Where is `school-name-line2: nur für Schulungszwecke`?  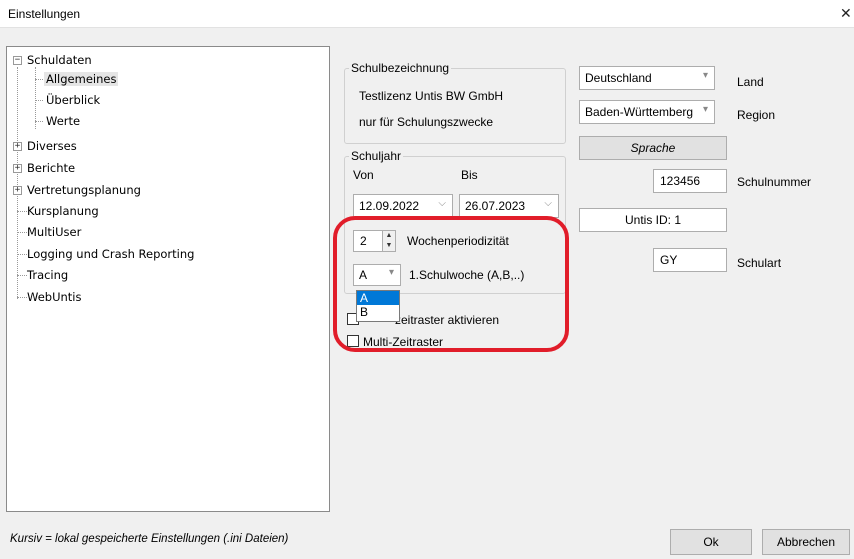 school-name-line2: nur für Schulungszwecke is located at coordinates (426, 122).